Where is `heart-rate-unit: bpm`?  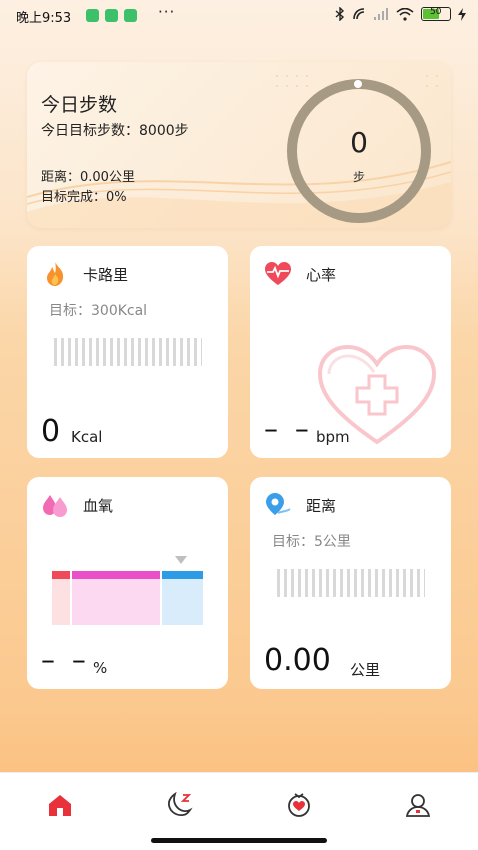
heart-rate-unit: bpm is located at coordinates (333, 437).